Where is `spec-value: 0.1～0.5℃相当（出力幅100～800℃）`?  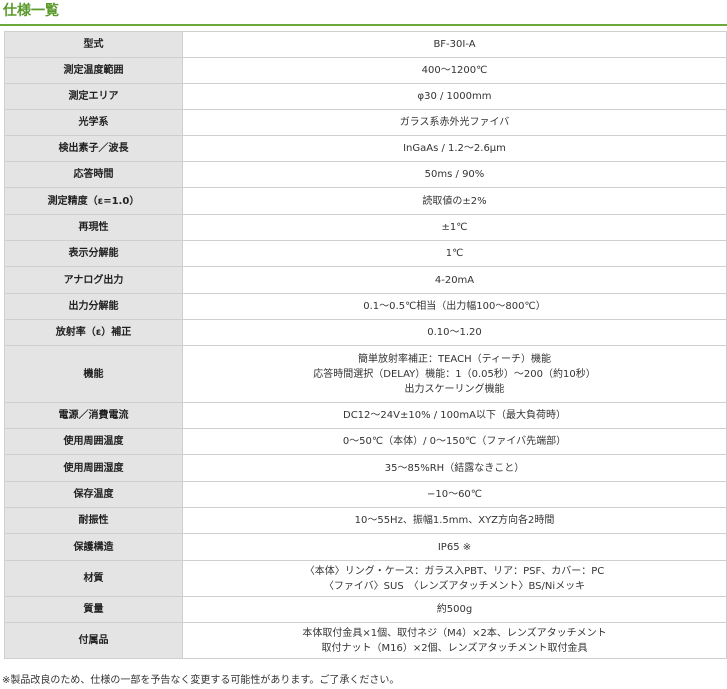
spec-value: 0.1～0.5℃相当（出力幅100～800℃） is located at coordinates (454, 306).